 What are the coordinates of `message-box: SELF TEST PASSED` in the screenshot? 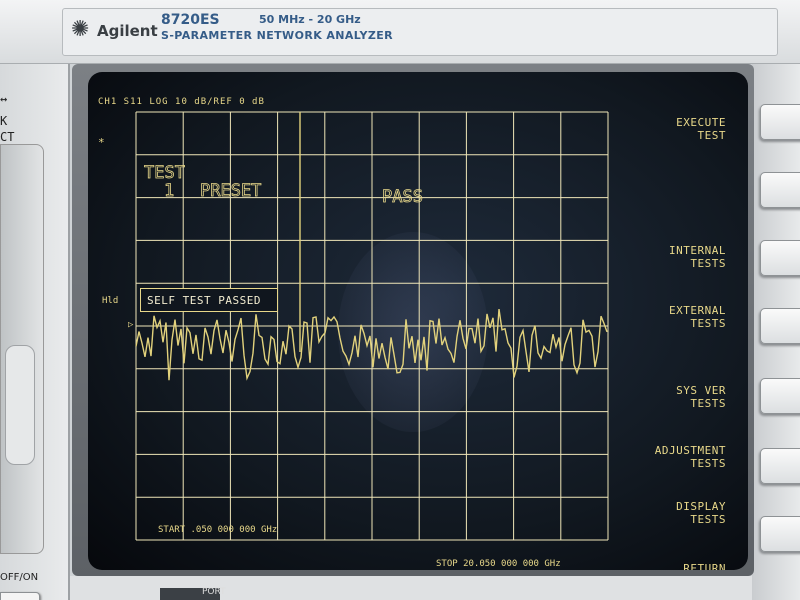 It's located at (209, 300).